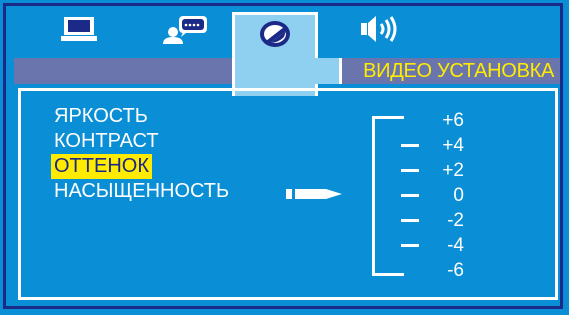  Describe the element at coordinates (455, 270) in the screenshot. I see `scale-label: -6` at that location.